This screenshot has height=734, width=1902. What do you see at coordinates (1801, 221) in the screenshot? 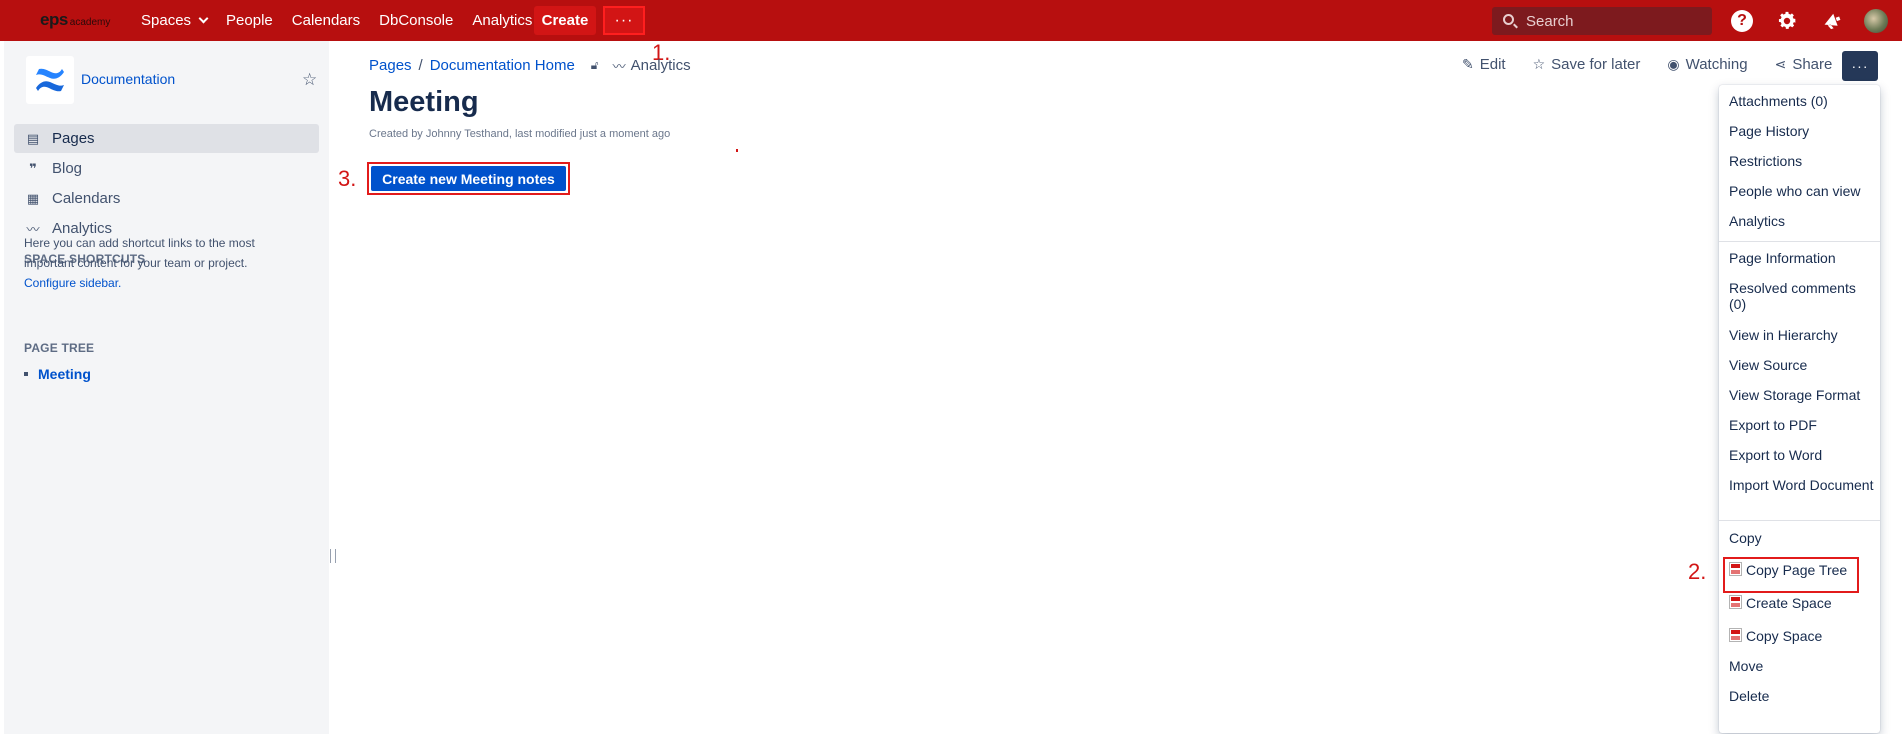
I see `menu-item-analytics: Analytics` at bounding box center [1801, 221].